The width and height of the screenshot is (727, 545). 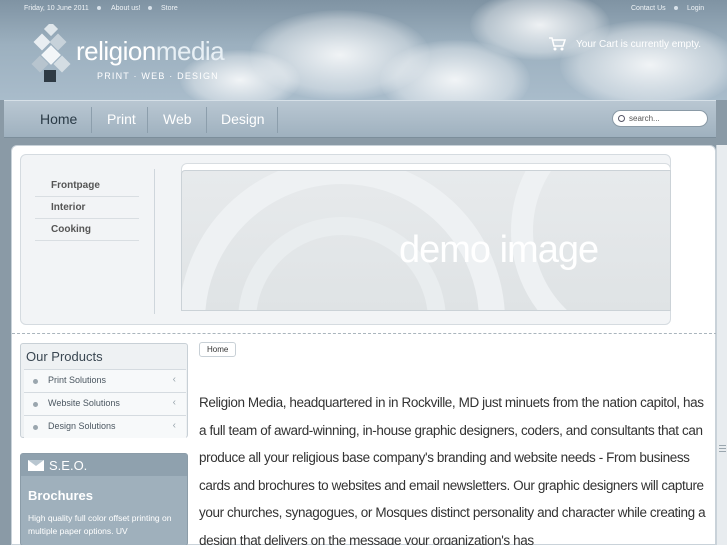 What do you see at coordinates (56, 8) in the screenshot?
I see `date-text: Friday, 10 June 2011` at bounding box center [56, 8].